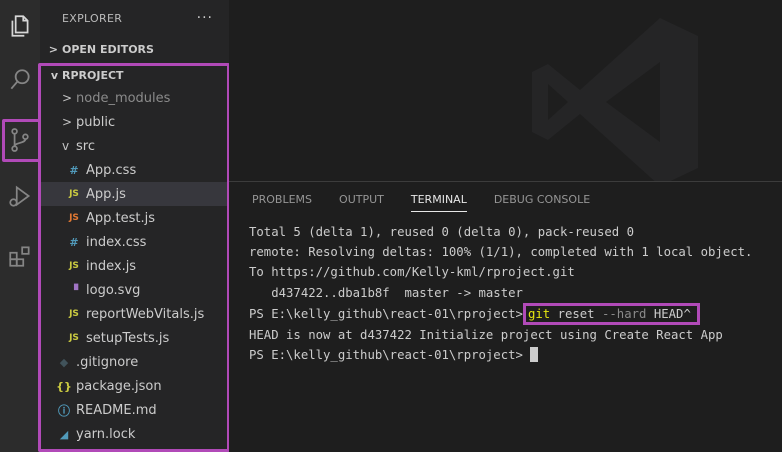  I want to click on tree-item-label: README.md, so click(116, 410).